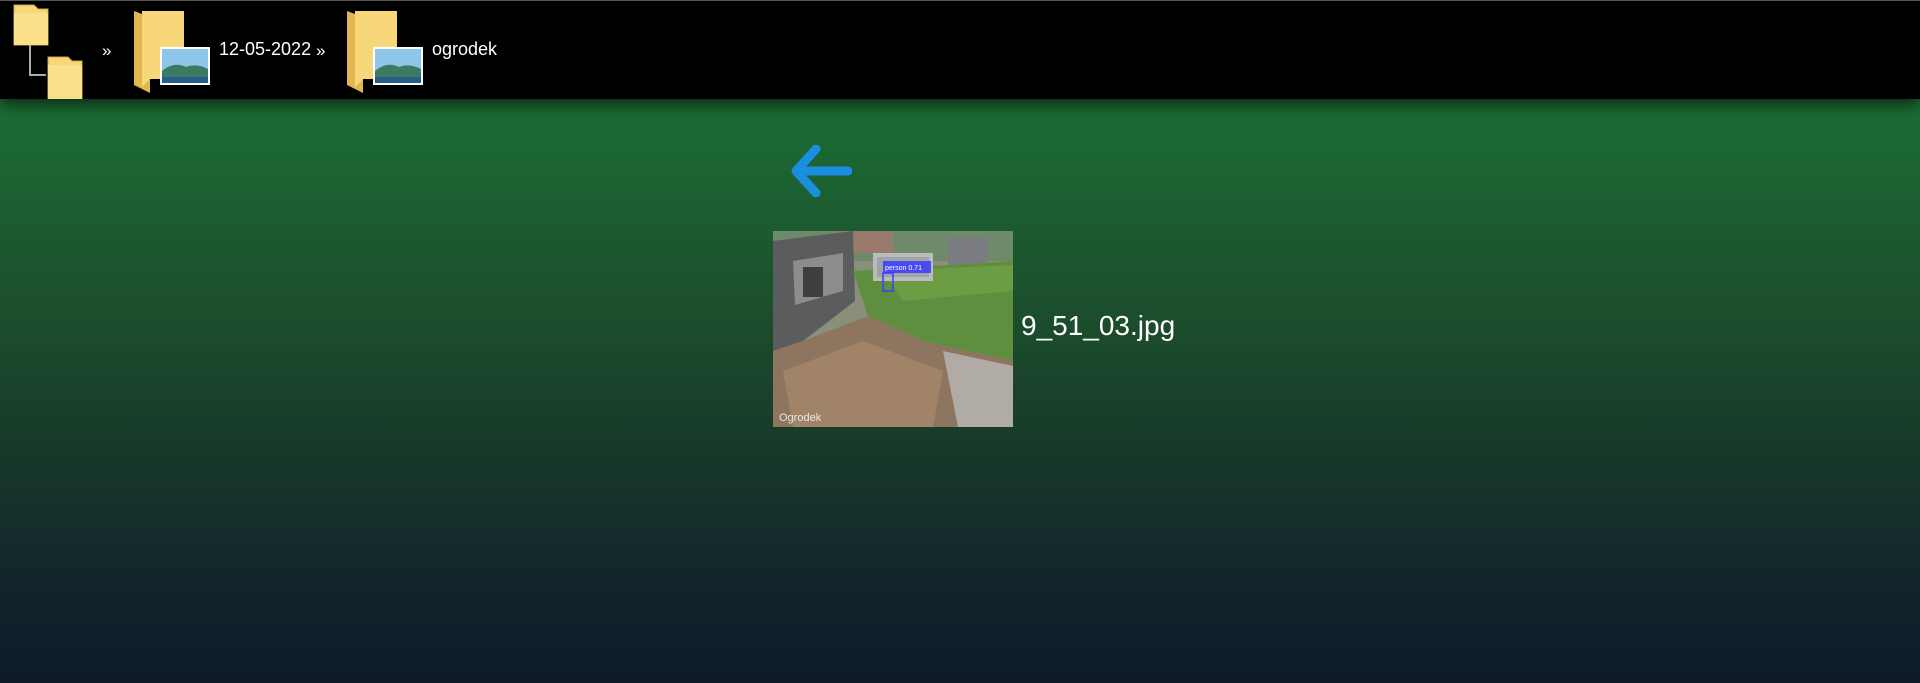 The image size is (1920, 683). I want to click on camera-snapshot-image: person 0.71 Ogrodek, so click(893, 329).